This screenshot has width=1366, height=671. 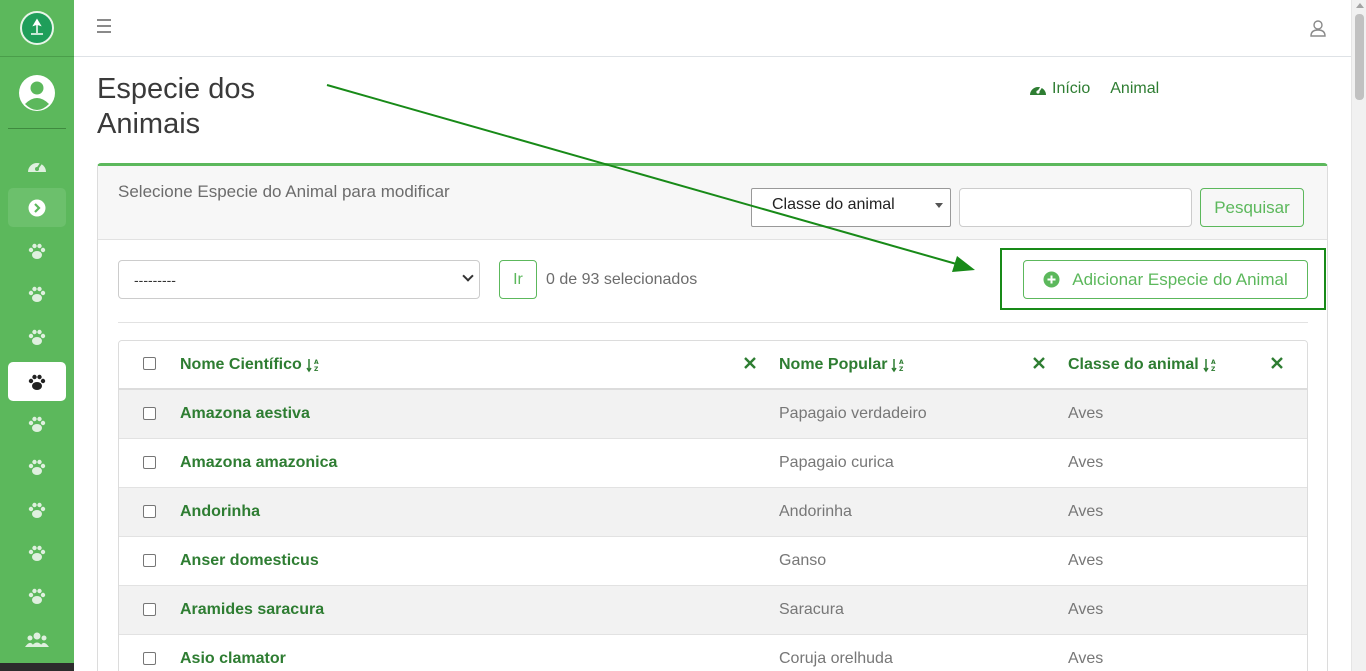 I want to click on top-navbar, so click(x=712, y=28).